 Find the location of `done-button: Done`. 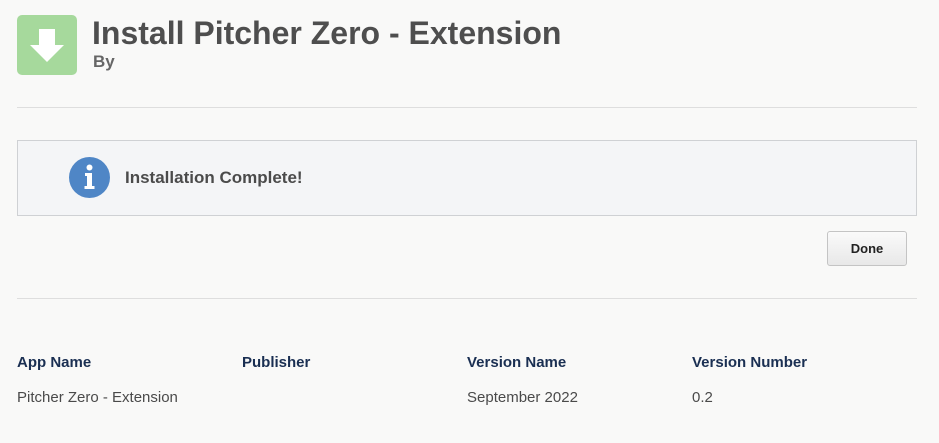

done-button: Done is located at coordinates (867, 248).